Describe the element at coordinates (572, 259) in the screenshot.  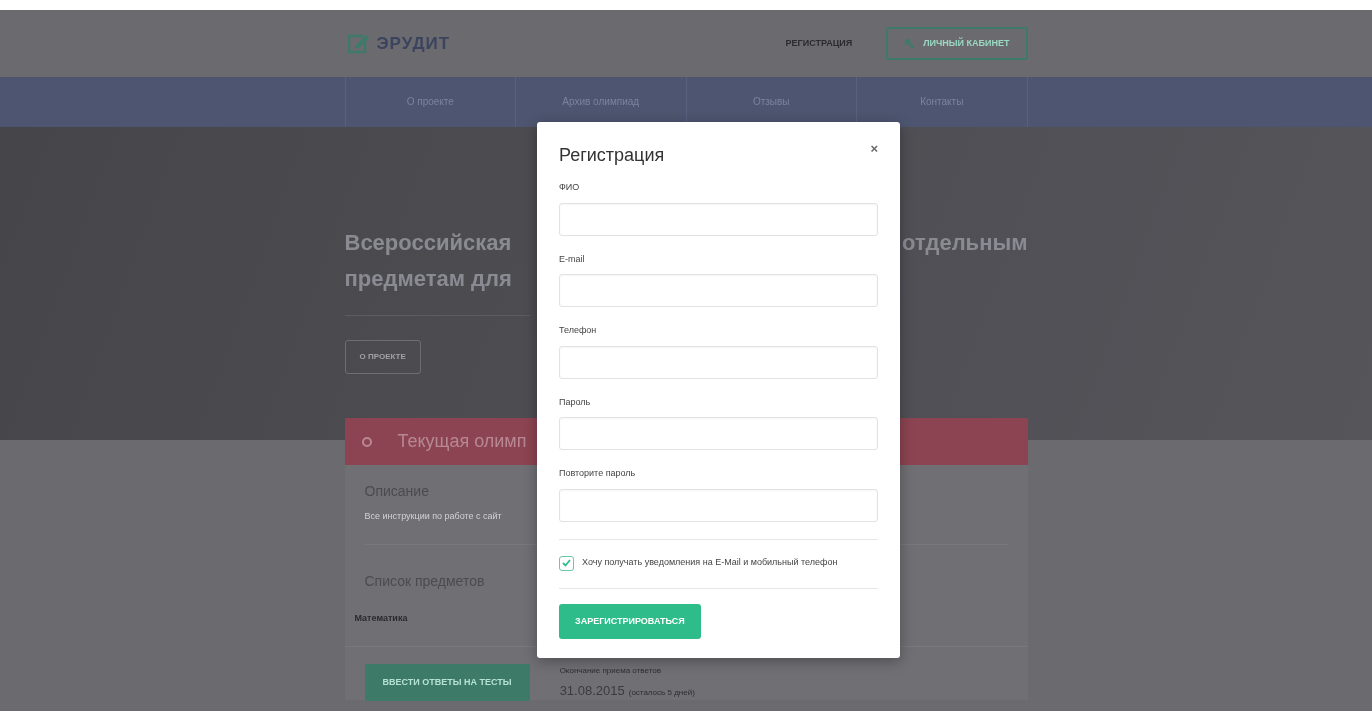
I see `field-label: E-mail` at that location.